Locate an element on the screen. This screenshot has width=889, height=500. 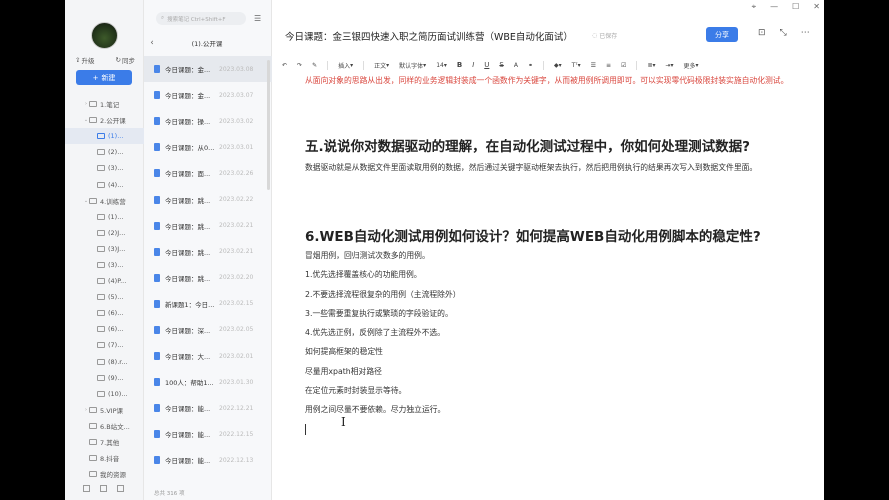
layout-icon is located at coordinates (86, 488).